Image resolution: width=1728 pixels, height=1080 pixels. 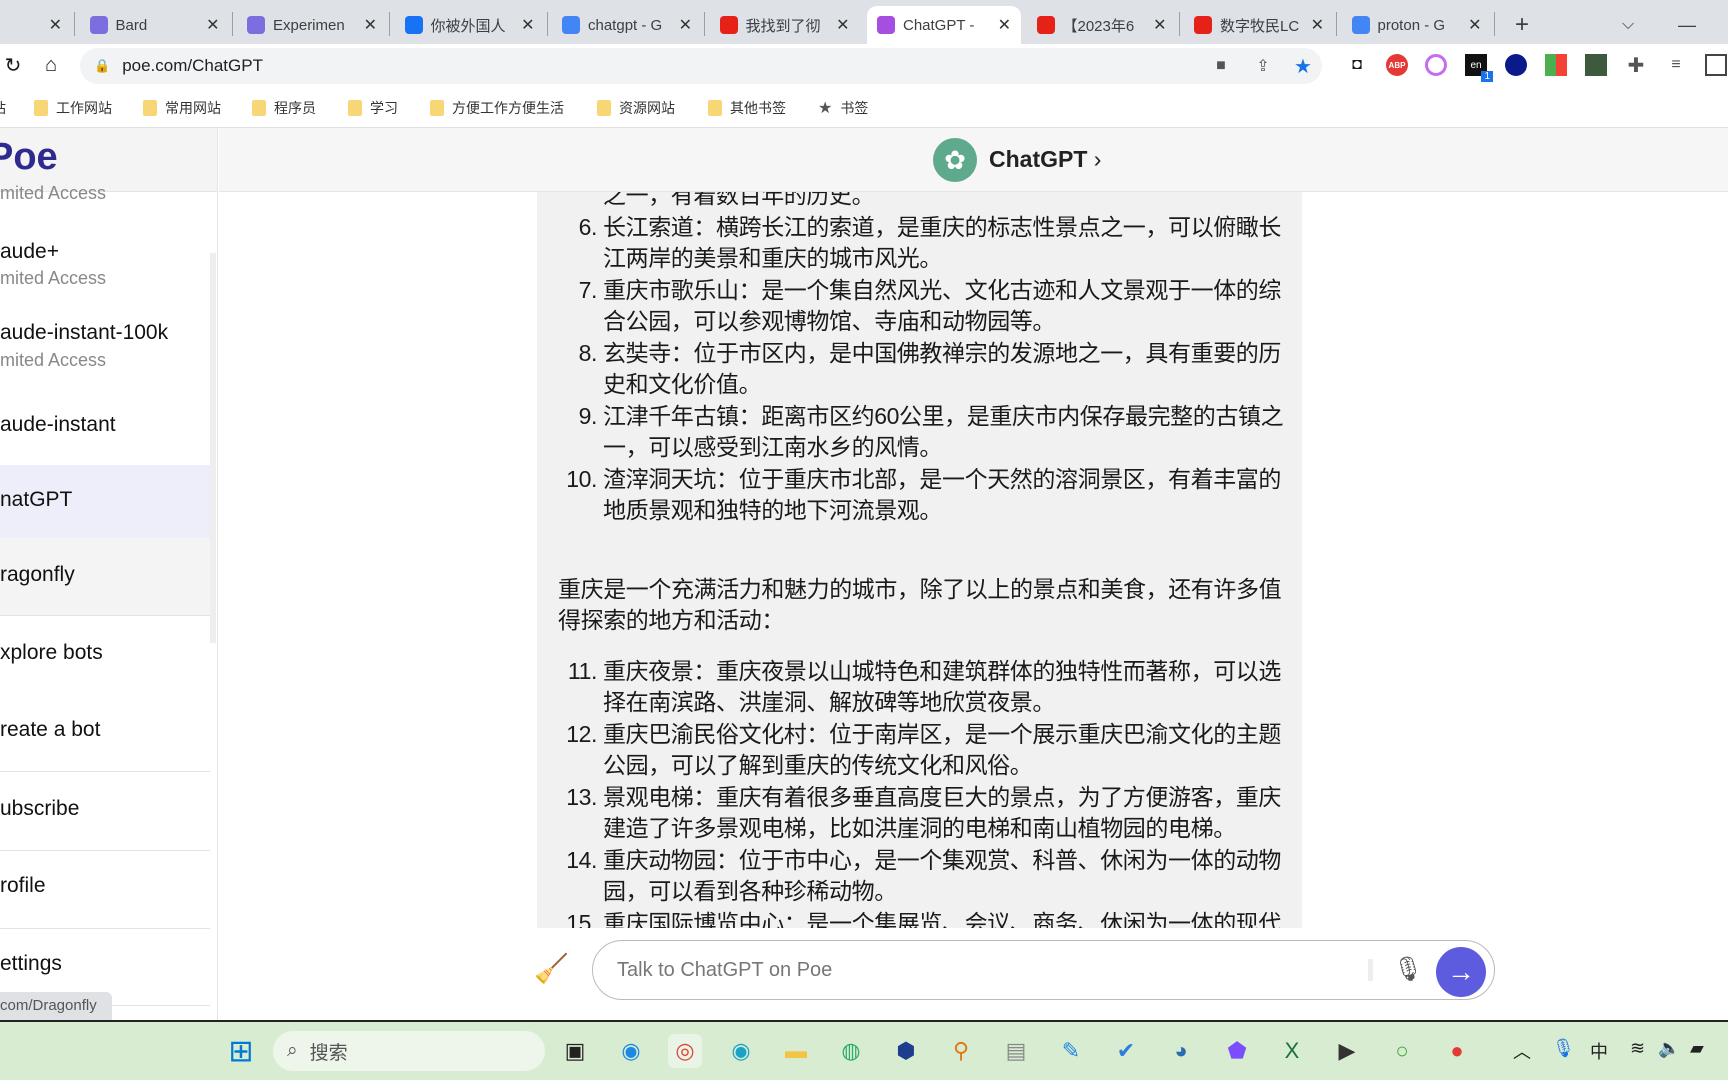 I want to click on new-tab-button: +, so click(x=1520, y=25).